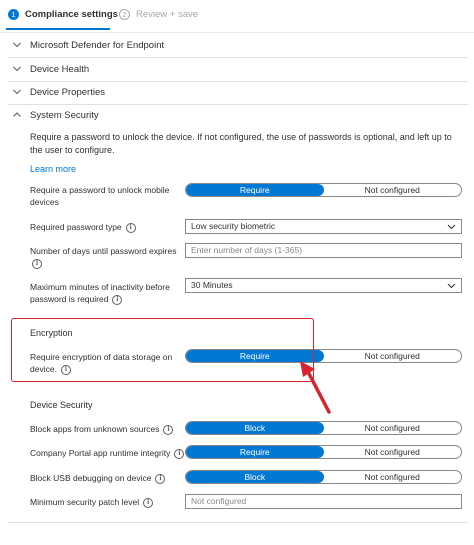 The image size is (474, 545). What do you see at coordinates (97, 45) in the screenshot?
I see `section-label: Microsoft Defender for Endpoint` at bounding box center [97, 45].